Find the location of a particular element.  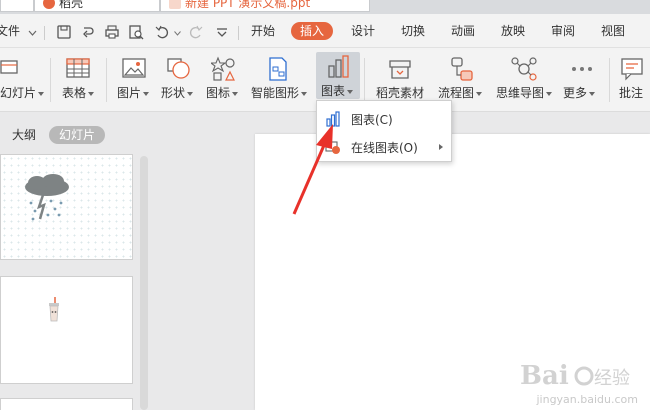

flowchart-label: 流程图 is located at coordinates (456, 93).